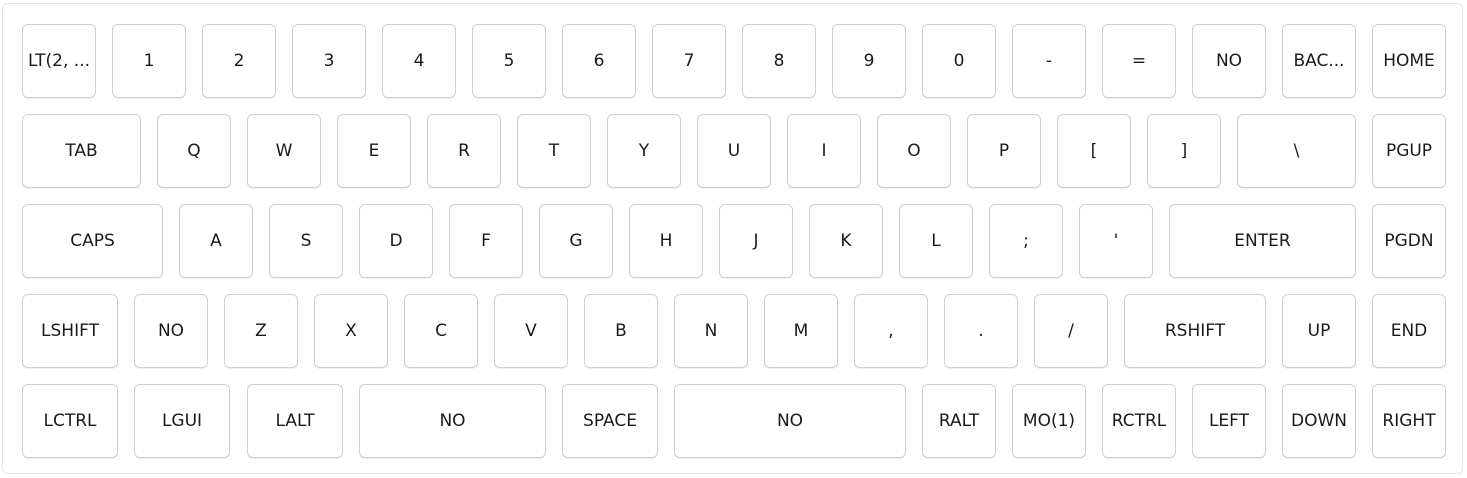 This screenshot has width=1467, height=478. What do you see at coordinates (1004, 151) in the screenshot?
I see `key-p: P` at bounding box center [1004, 151].